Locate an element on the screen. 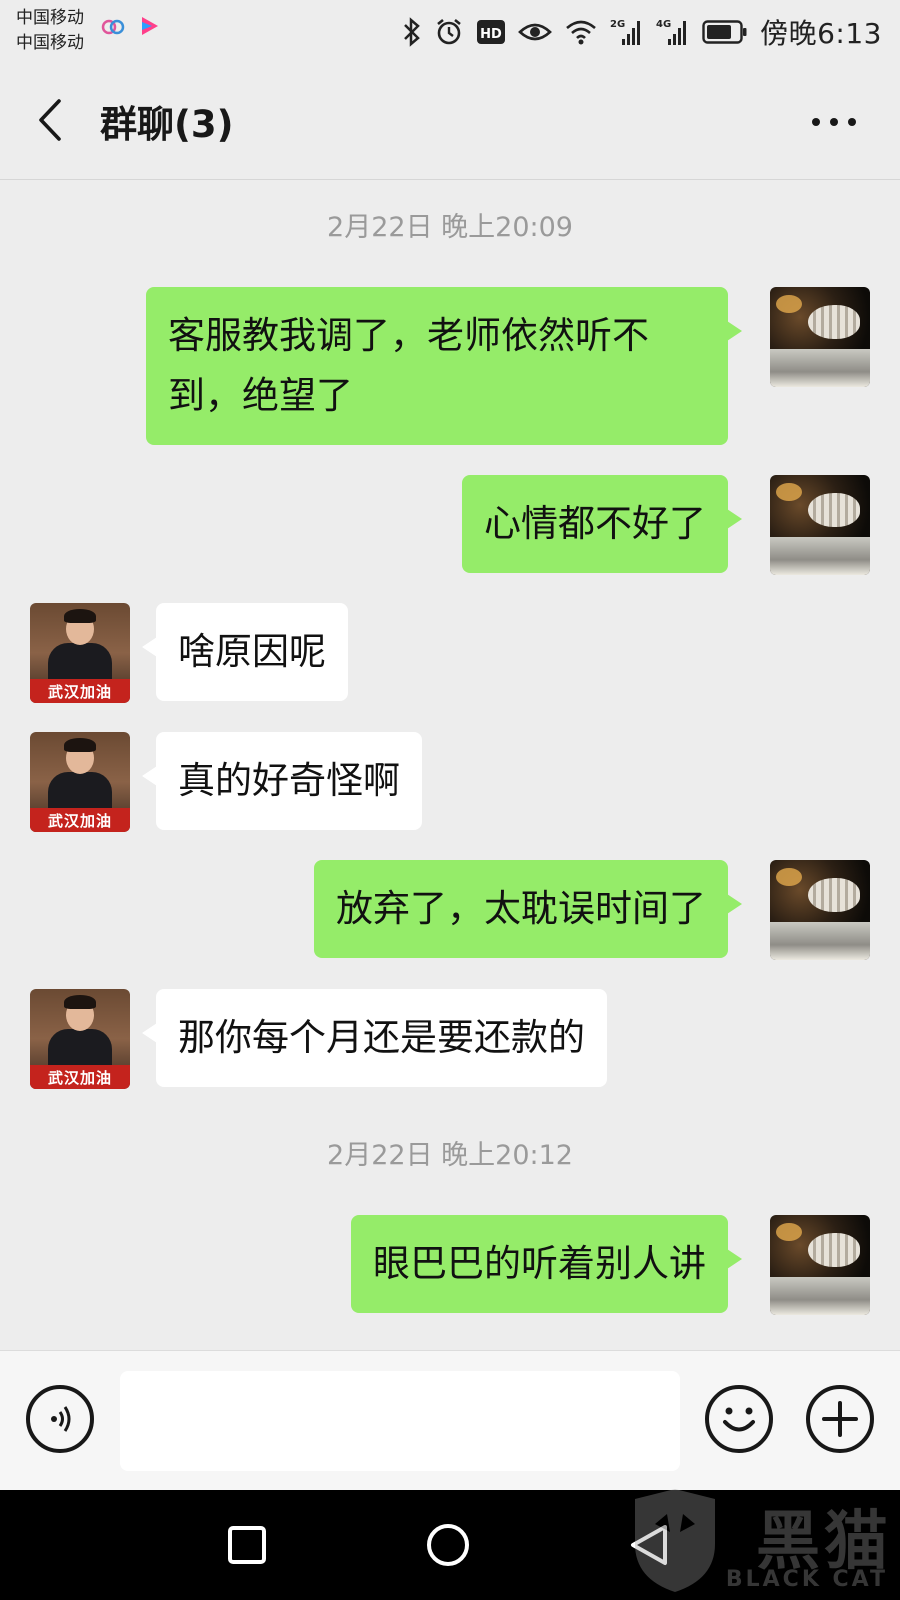 This screenshot has width=900, height=1600. emoji-button is located at coordinates (739, 1419).